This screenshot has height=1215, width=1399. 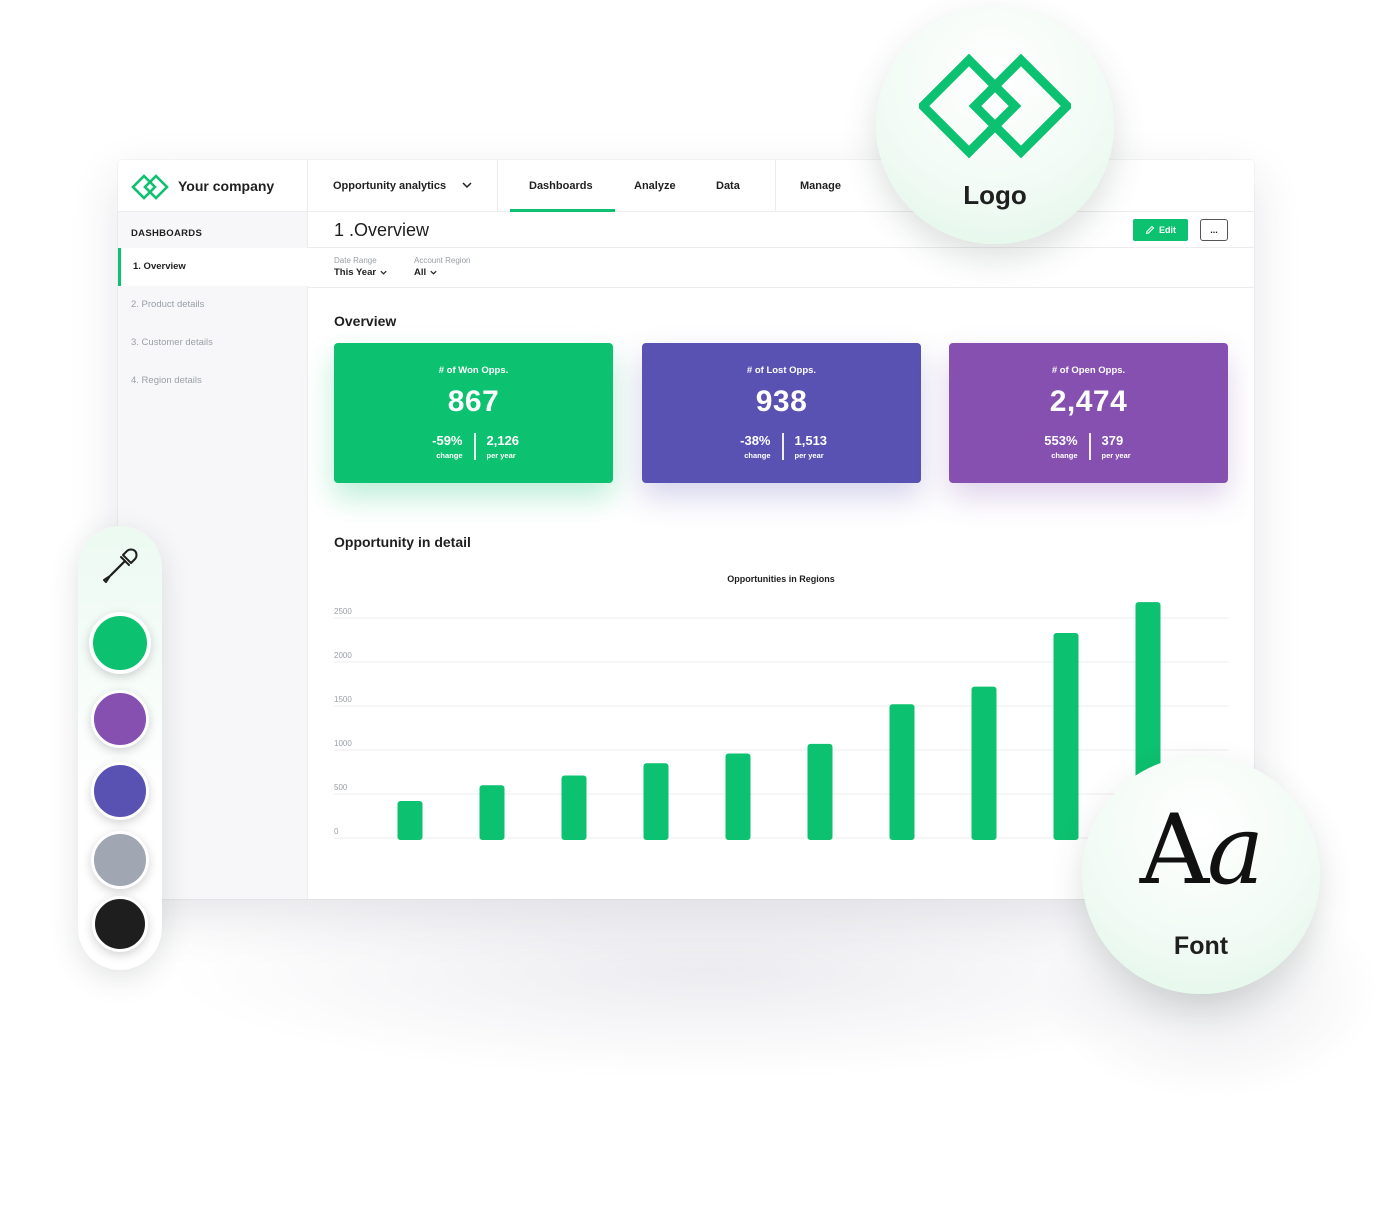 I want to click on font-badge-label: Font, so click(x=1201, y=946).